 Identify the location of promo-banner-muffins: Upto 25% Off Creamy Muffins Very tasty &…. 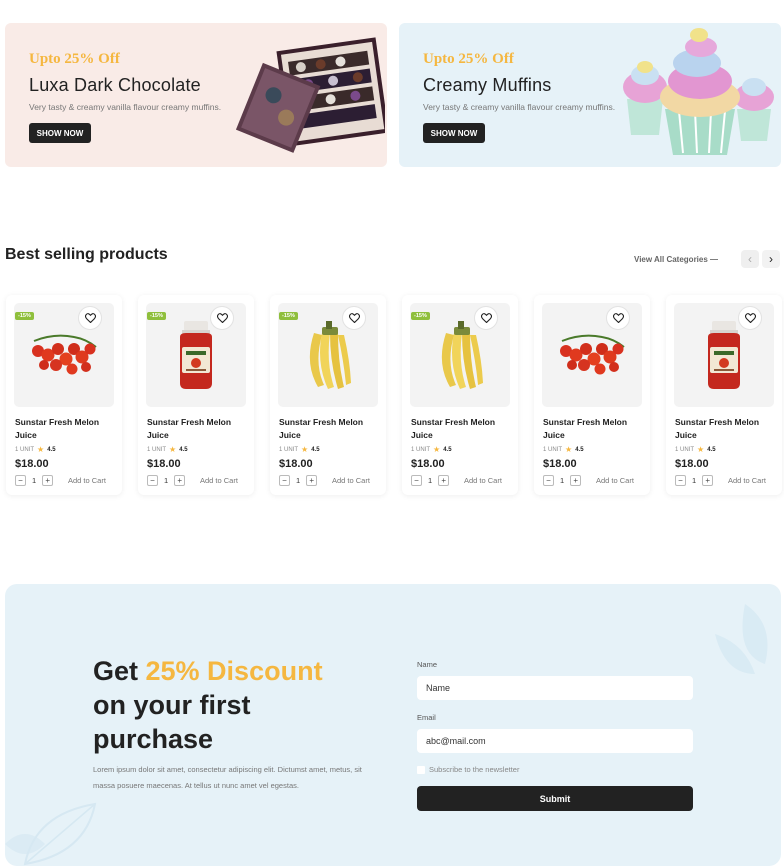
(590, 95).